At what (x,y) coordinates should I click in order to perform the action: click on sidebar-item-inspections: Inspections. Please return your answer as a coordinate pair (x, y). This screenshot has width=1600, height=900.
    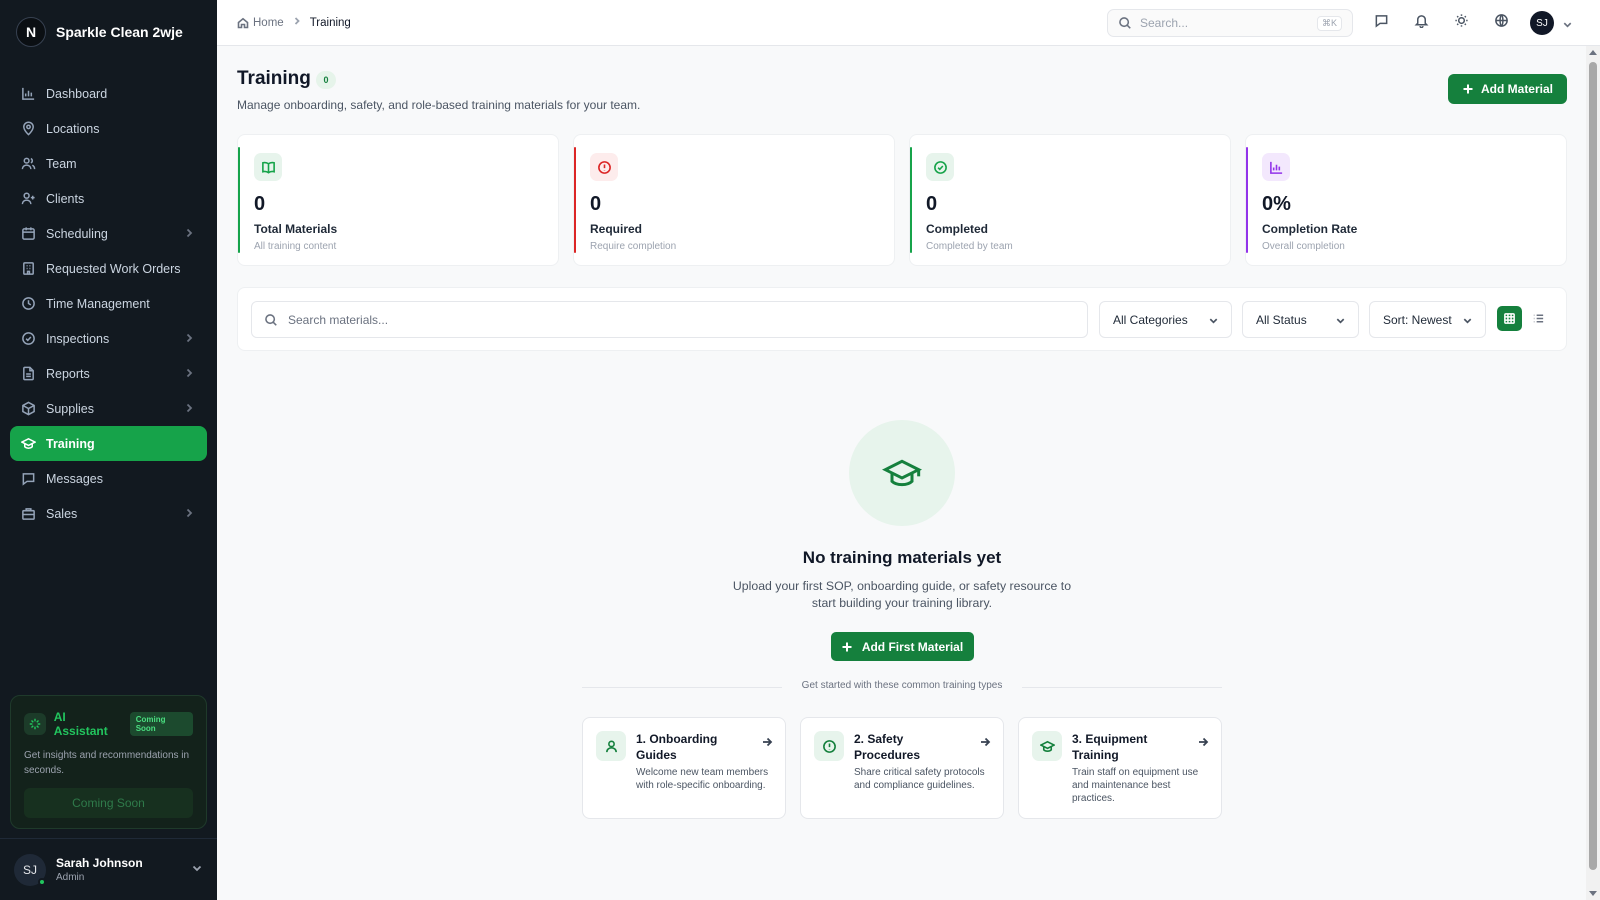
    Looking at the image, I should click on (108, 338).